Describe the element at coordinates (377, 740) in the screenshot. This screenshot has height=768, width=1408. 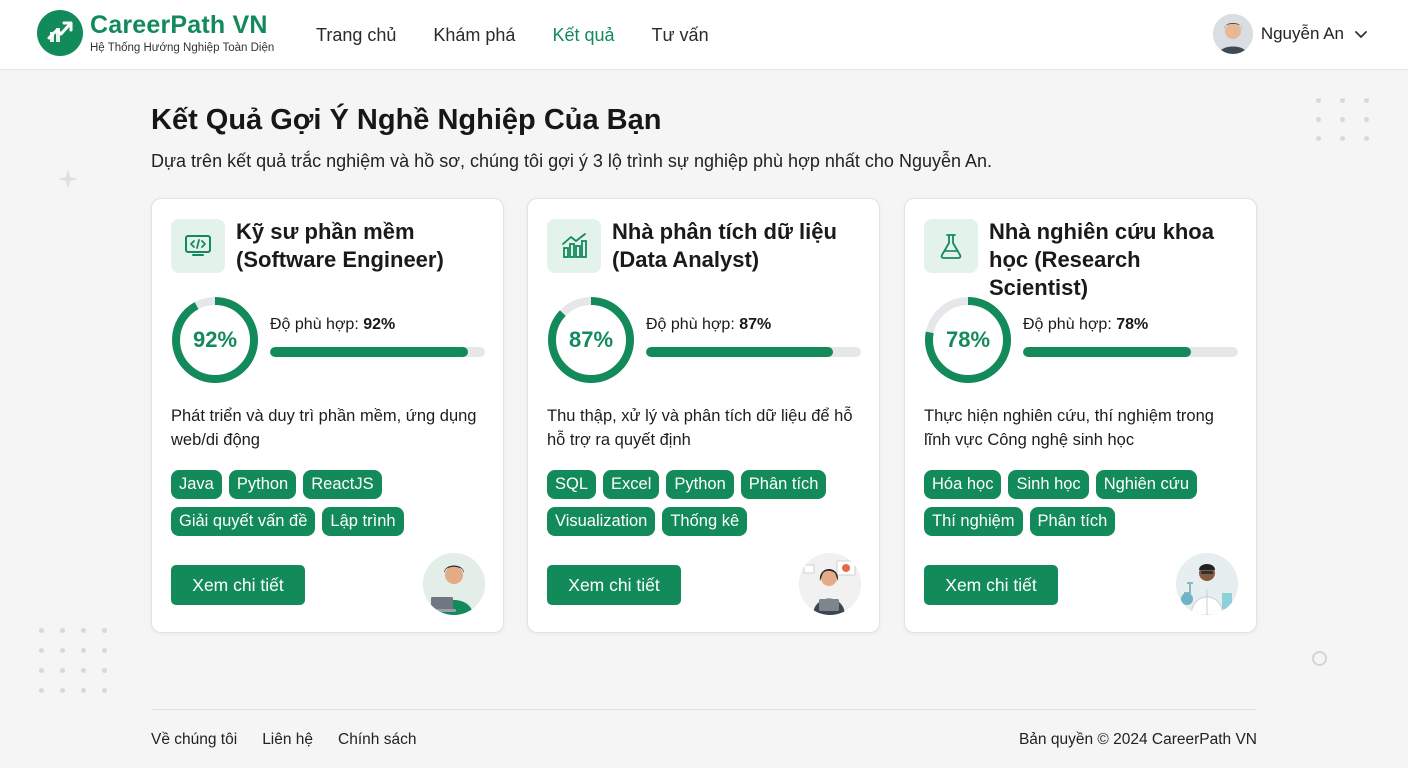
I see `footer-link-policy: Chính sách` at that location.